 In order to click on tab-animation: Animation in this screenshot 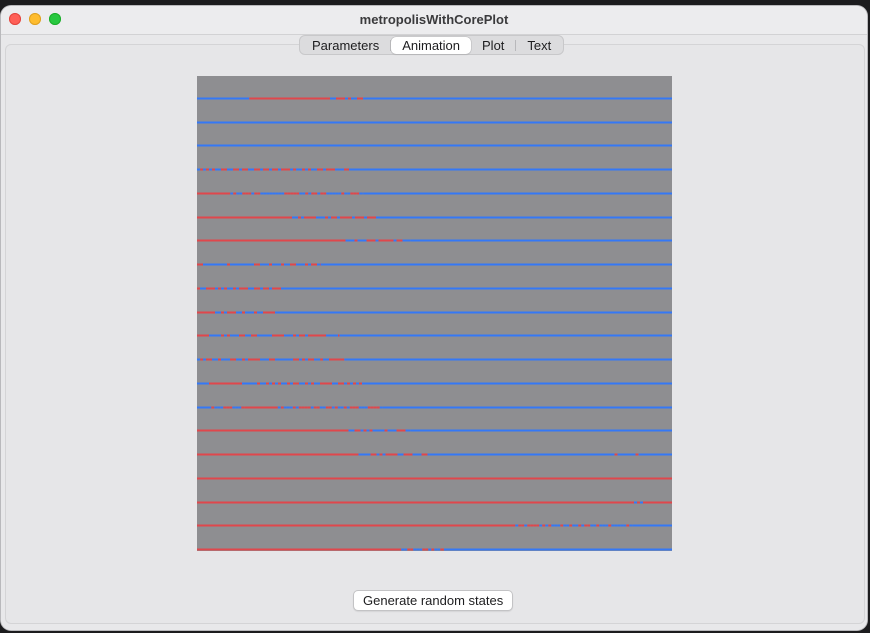, I will do `click(431, 45)`.